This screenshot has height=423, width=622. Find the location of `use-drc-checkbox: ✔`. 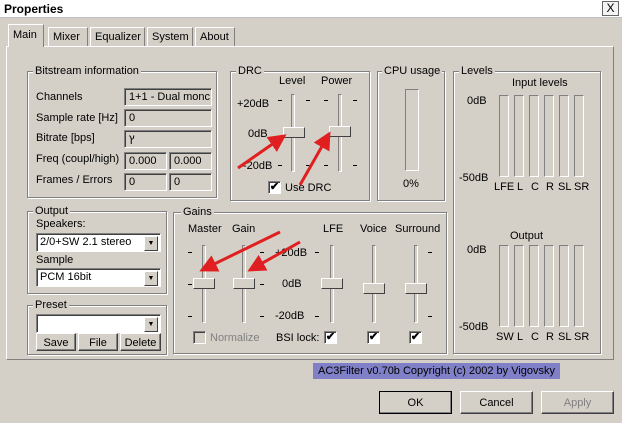

use-drc-checkbox: ✔ is located at coordinates (274, 187).